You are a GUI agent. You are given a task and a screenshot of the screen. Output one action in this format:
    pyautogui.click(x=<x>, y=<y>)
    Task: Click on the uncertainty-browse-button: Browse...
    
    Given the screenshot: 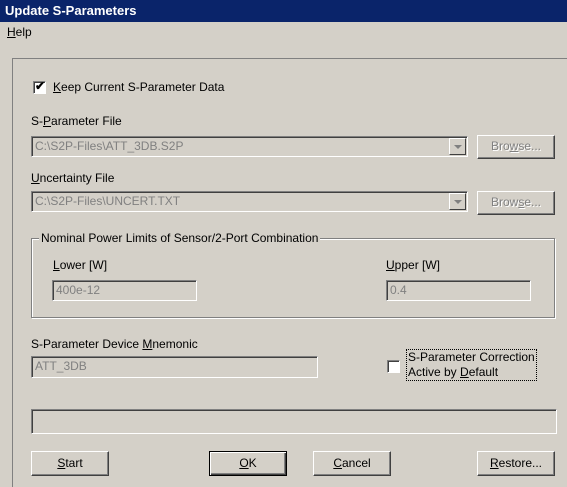 What is the action you would take?
    pyautogui.click(x=516, y=203)
    